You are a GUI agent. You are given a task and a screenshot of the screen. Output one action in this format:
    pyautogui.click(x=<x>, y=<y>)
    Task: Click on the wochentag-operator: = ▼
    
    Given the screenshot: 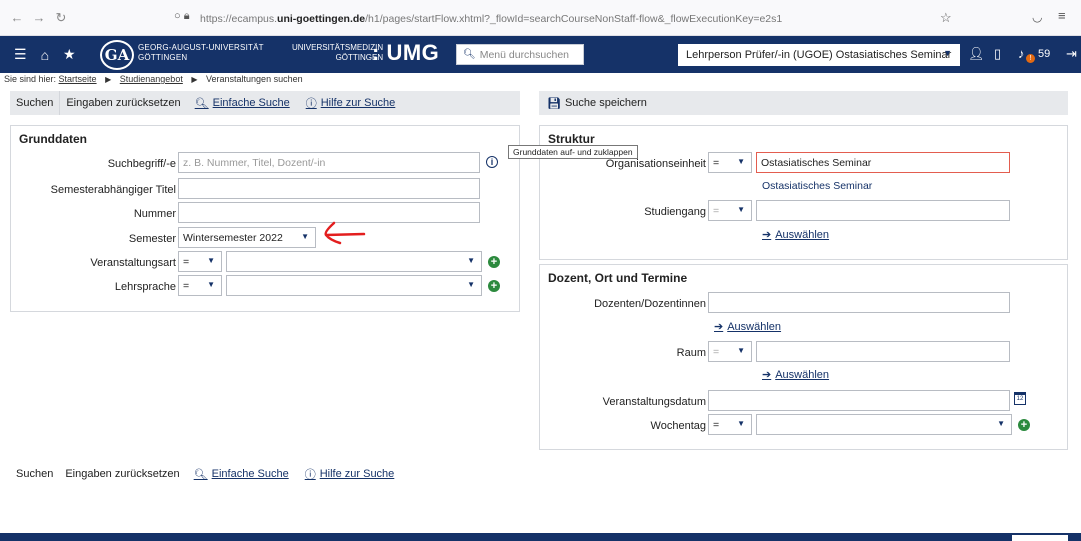 What is the action you would take?
    pyautogui.click(x=730, y=424)
    